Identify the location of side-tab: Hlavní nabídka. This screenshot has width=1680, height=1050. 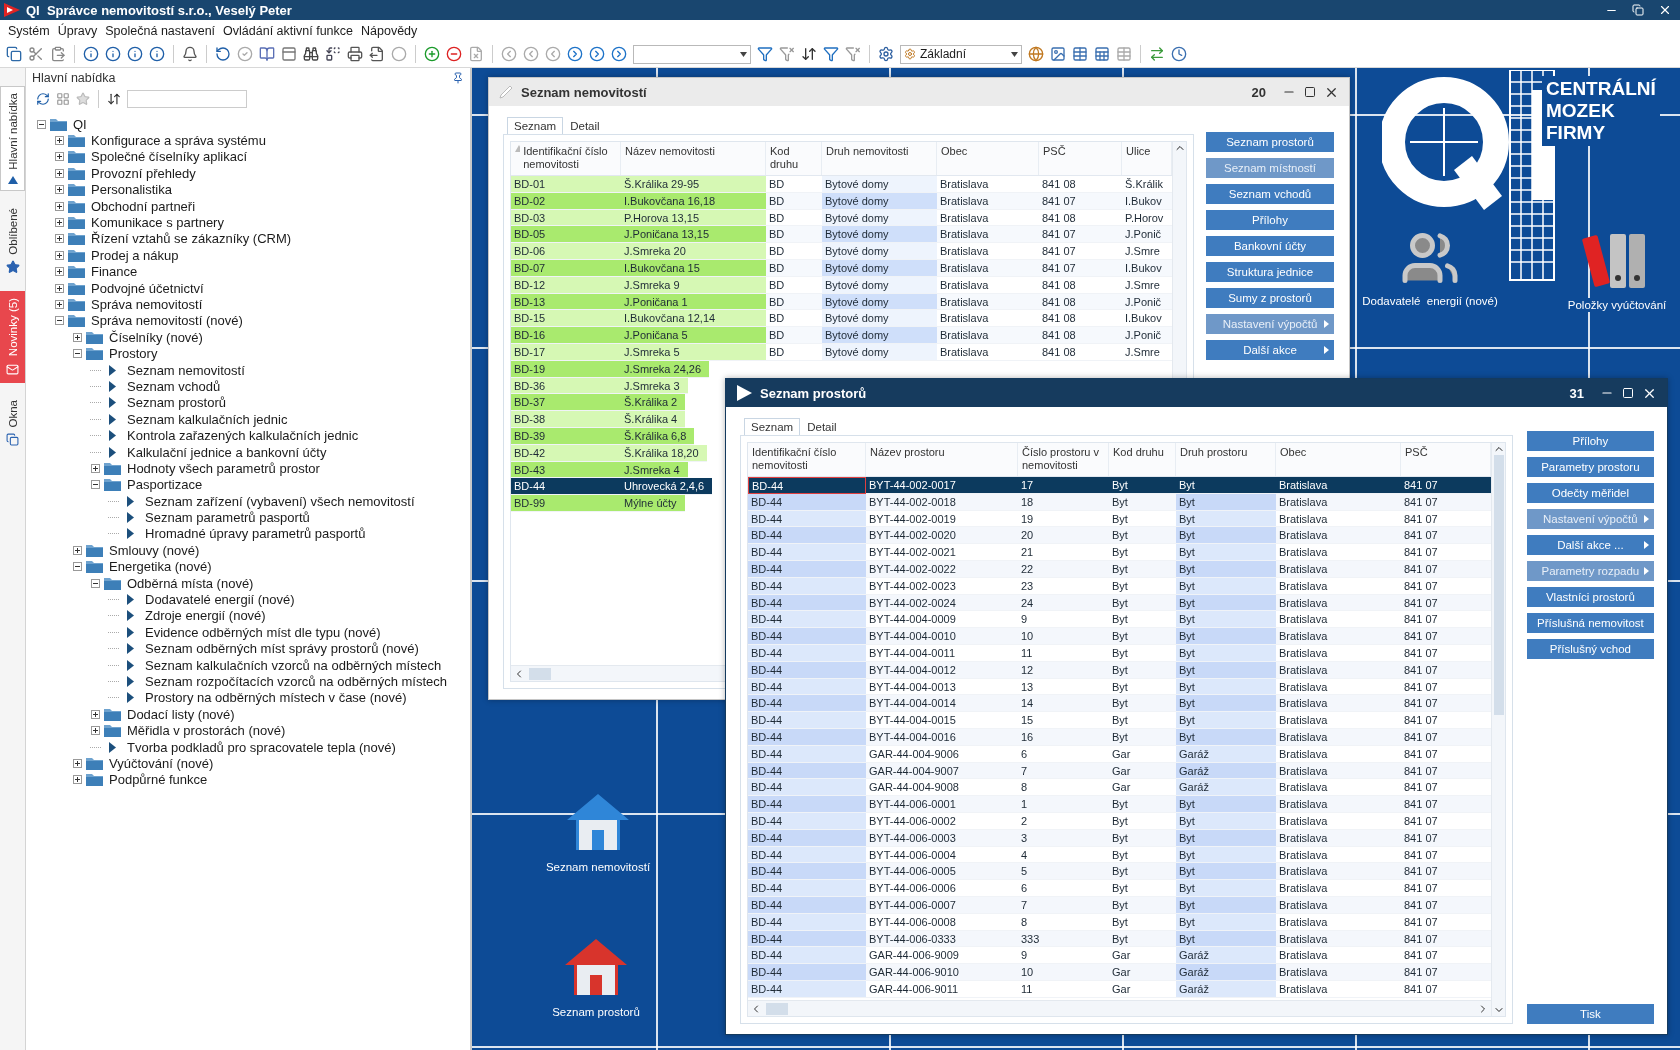
(12, 138).